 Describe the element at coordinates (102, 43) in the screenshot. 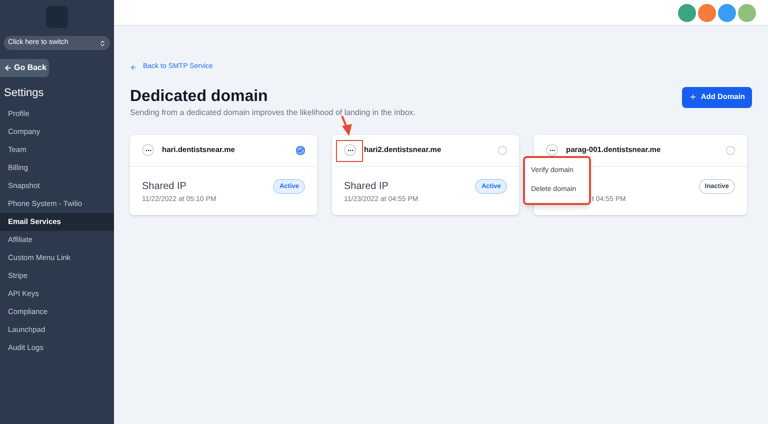

I see `chevron-icon` at that location.